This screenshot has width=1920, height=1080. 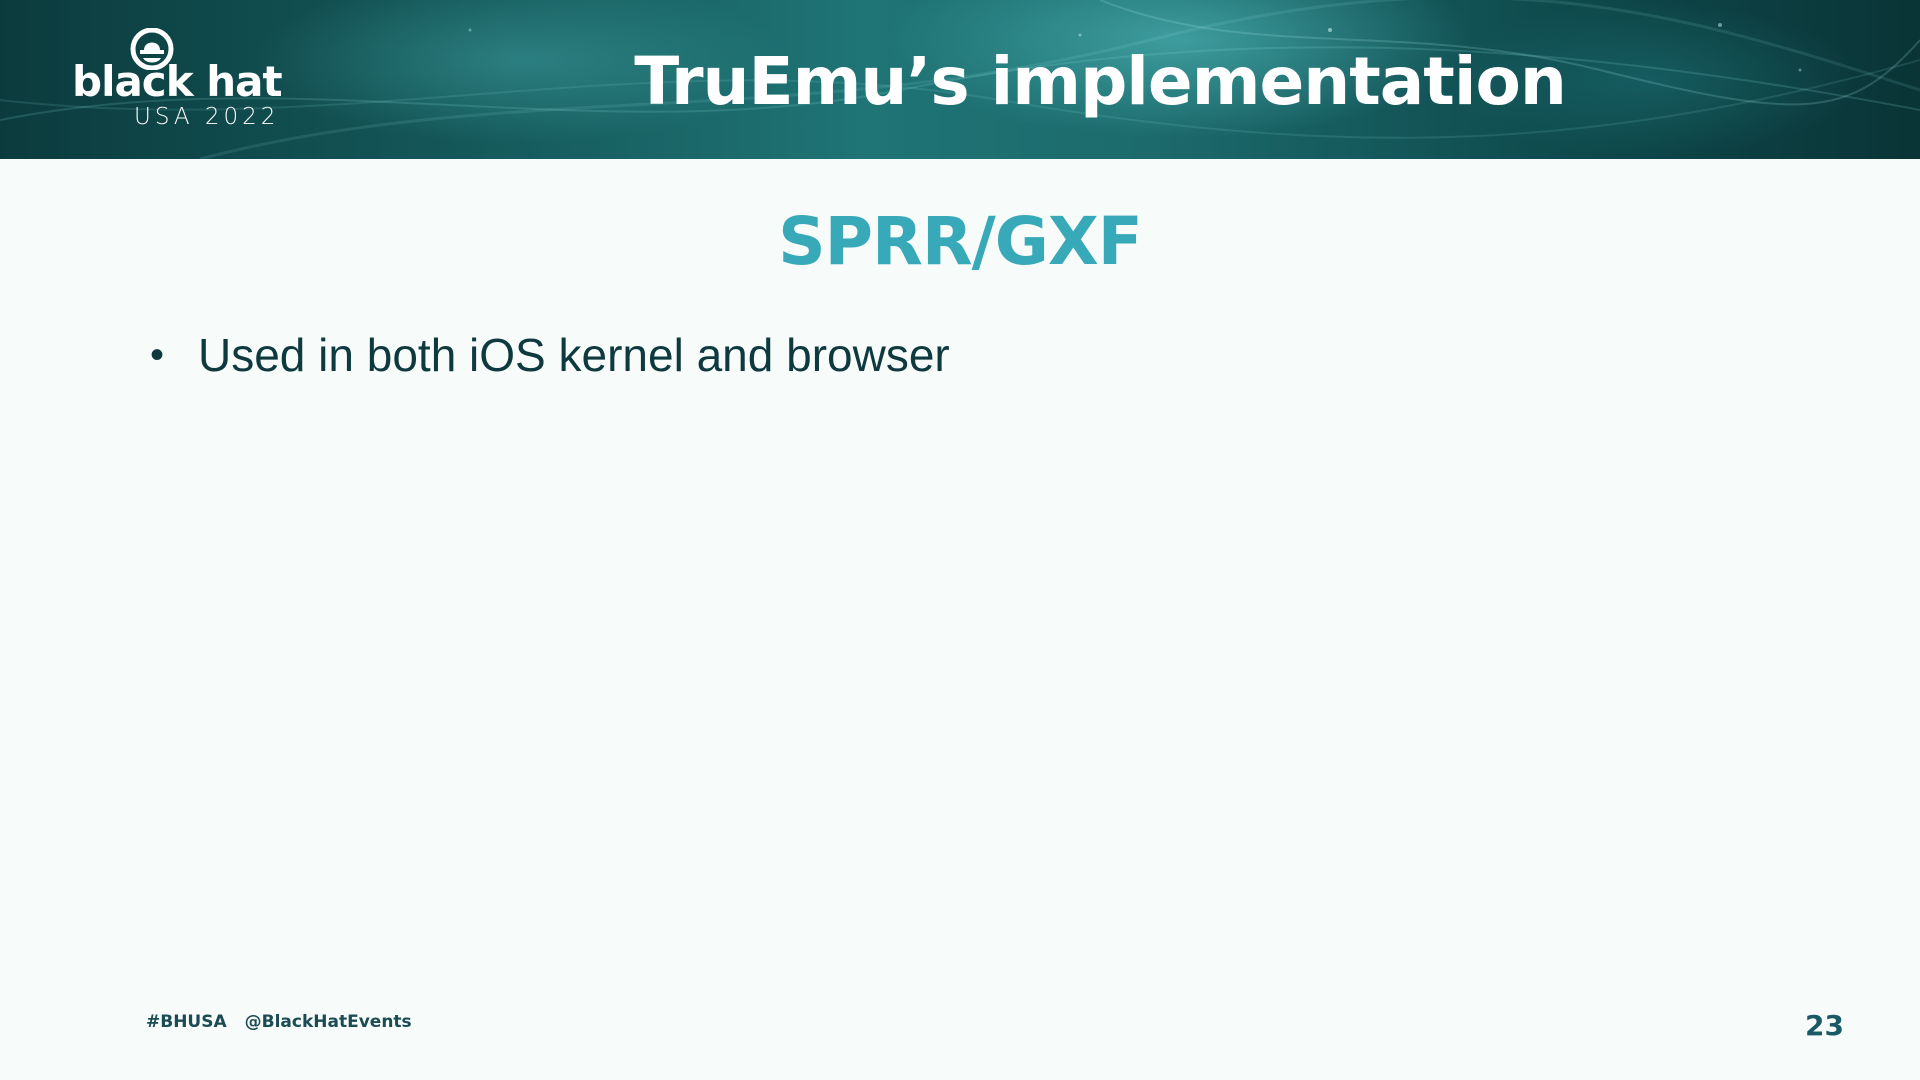 What do you see at coordinates (960, 241) in the screenshot?
I see `section-subtitle: SPRR/GXF` at bounding box center [960, 241].